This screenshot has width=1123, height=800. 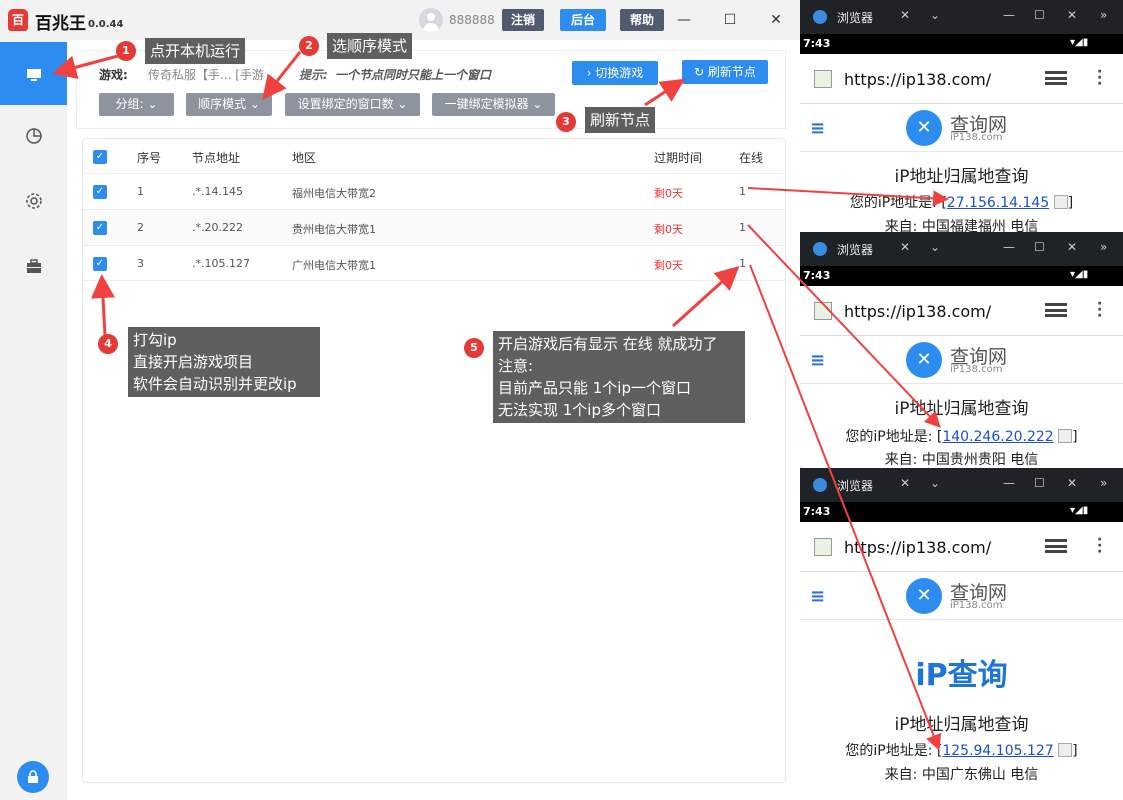 What do you see at coordinates (1060, 202) in the screenshot?
I see `broken-image-icon` at bounding box center [1060, 202].